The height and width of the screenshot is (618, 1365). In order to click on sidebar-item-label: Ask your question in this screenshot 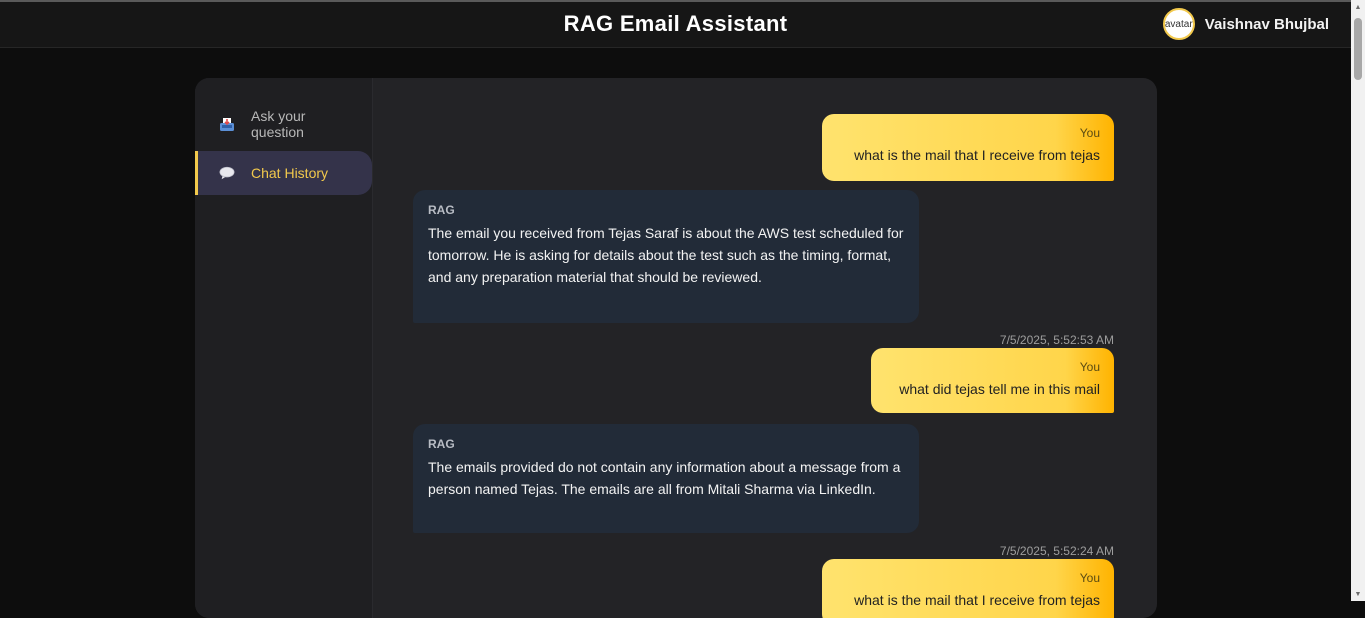, I will do `click(278, 124)`.